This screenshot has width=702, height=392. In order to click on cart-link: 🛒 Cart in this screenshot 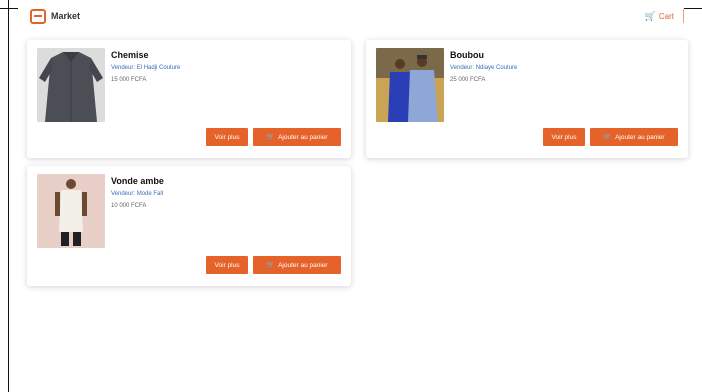, I will do `click(664, 16)`.